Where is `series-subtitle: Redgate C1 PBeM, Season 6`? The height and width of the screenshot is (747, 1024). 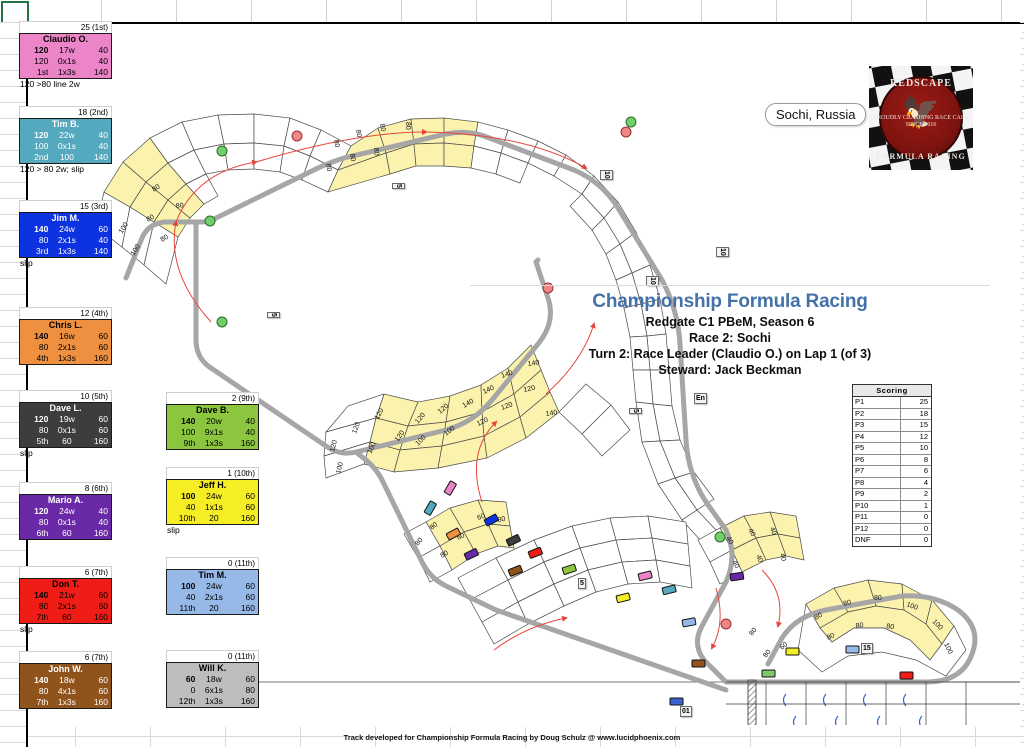 series-subtitle: Redgate C1 PBeM, Season 6 is located at coordinates (730, 322).